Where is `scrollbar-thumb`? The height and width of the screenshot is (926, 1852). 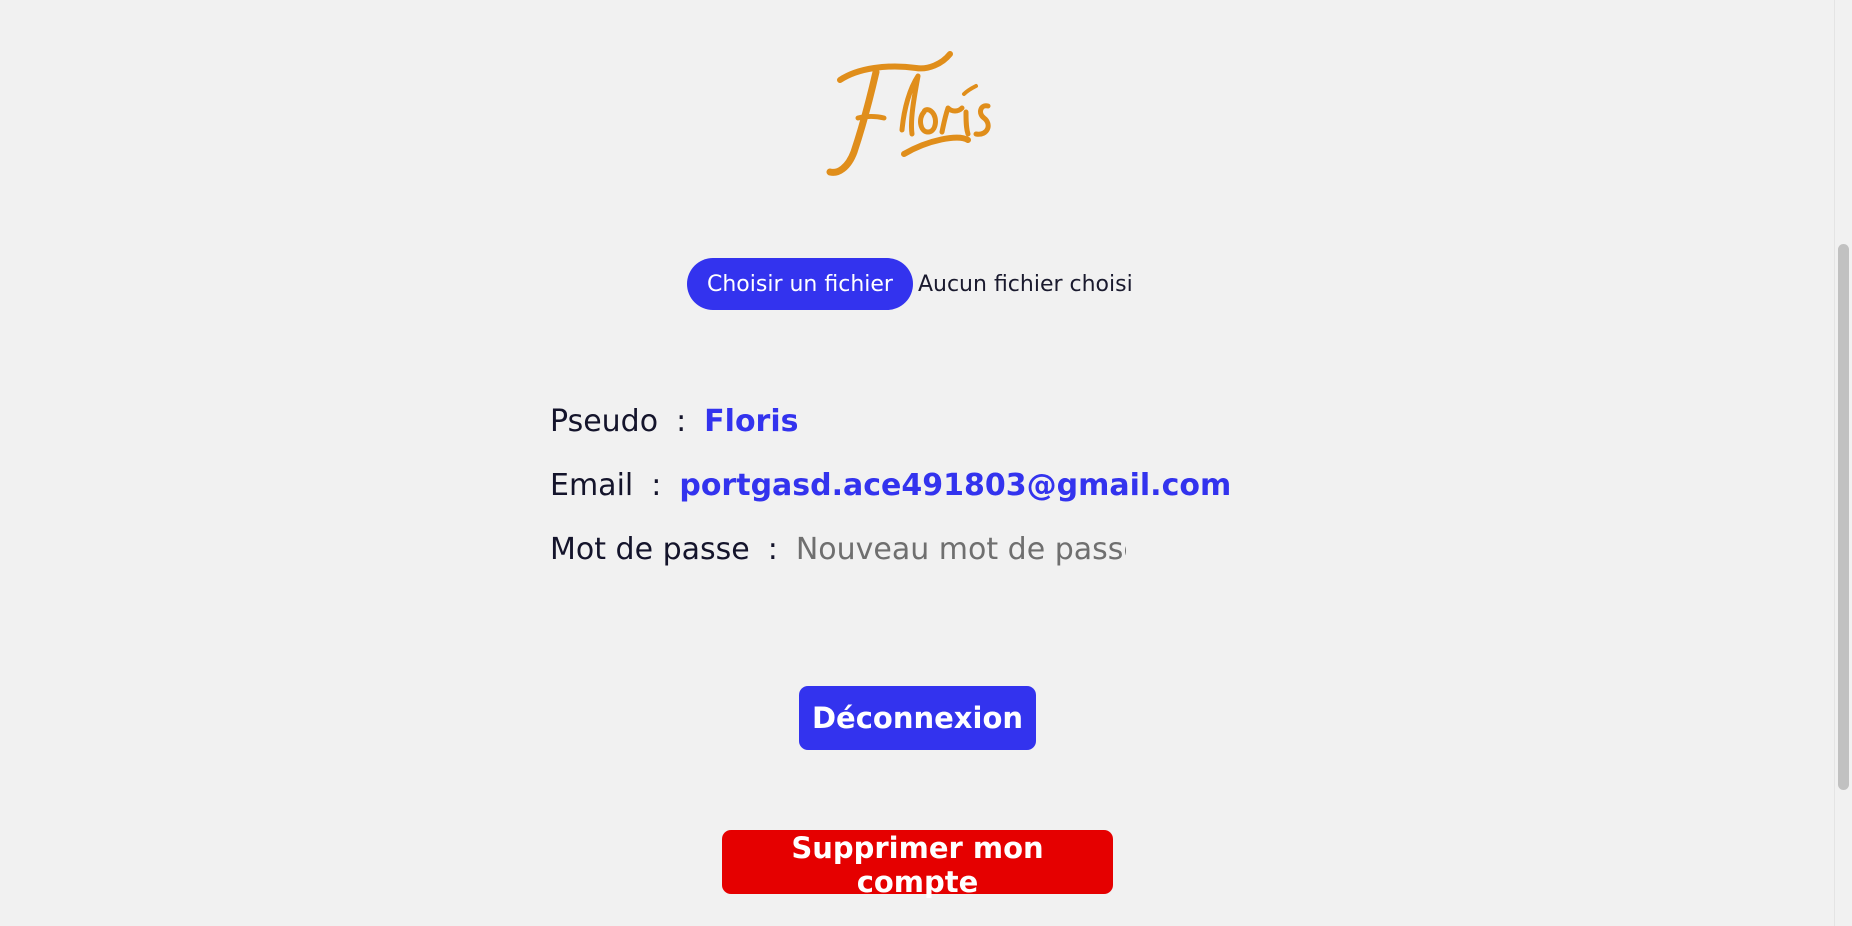 scrollbar-thumb is located at coordinates (1843, 517).